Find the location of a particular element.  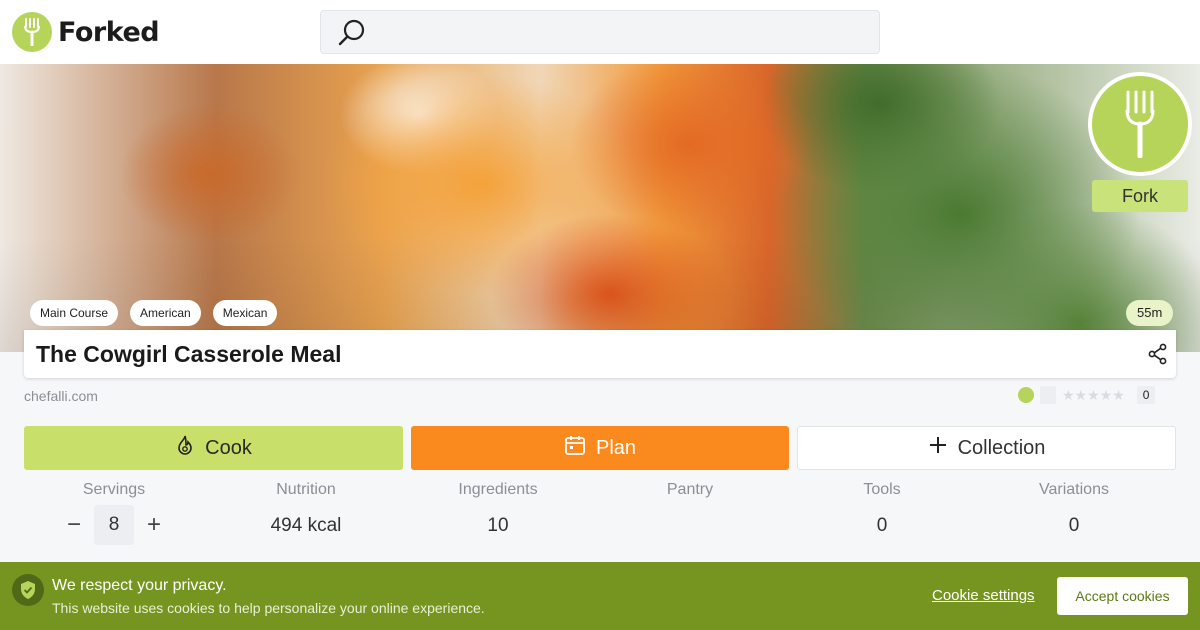

share-icon is located at coordinates (1158, 356).